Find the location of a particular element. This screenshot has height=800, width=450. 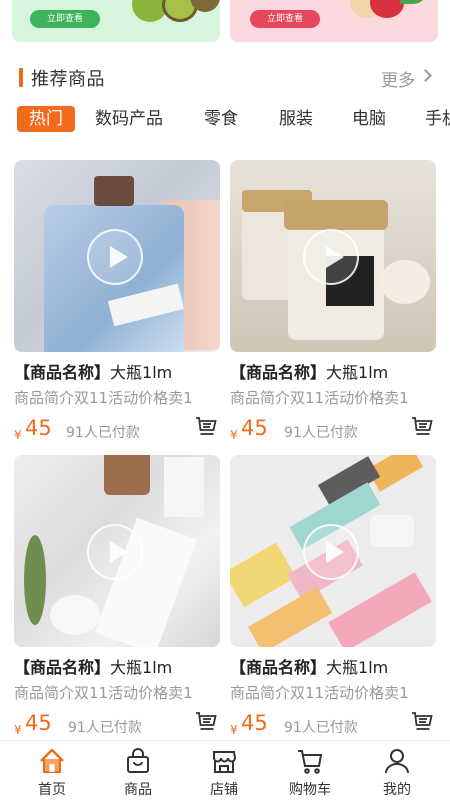

nav-profile: 我的 is located at coordinates (397, 770).